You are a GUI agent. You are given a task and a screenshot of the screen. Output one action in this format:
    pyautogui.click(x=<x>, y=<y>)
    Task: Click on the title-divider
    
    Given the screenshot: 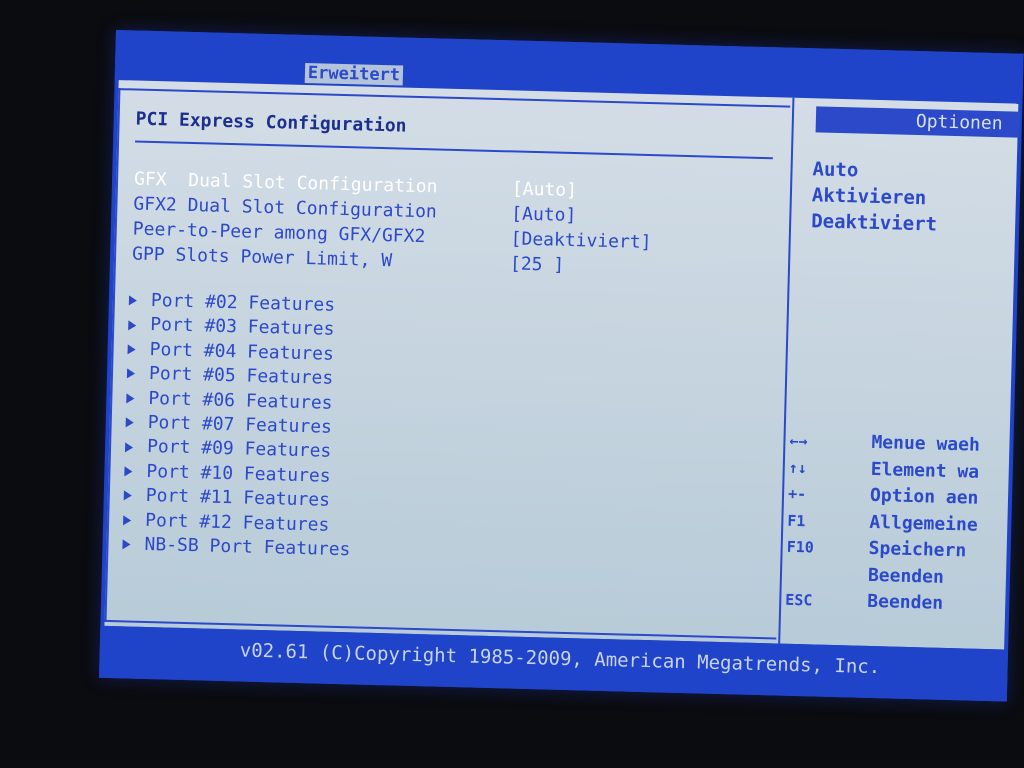 What is the action you would take?
    pyautogui.click(x=454, y=150)
    